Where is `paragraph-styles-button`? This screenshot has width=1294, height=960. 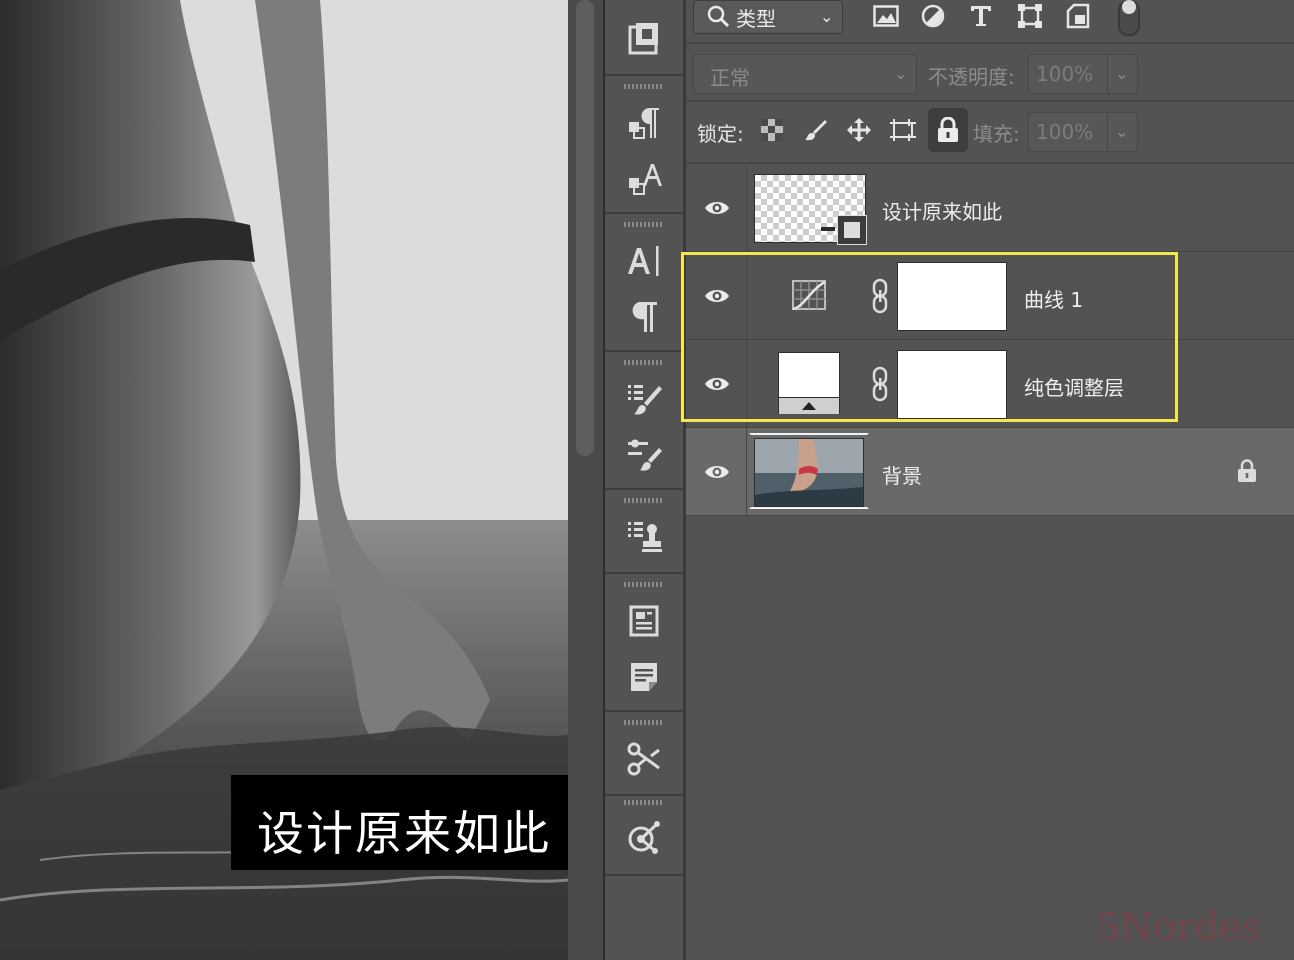
paragraph-styles-button is located at coordinates (644, 123).